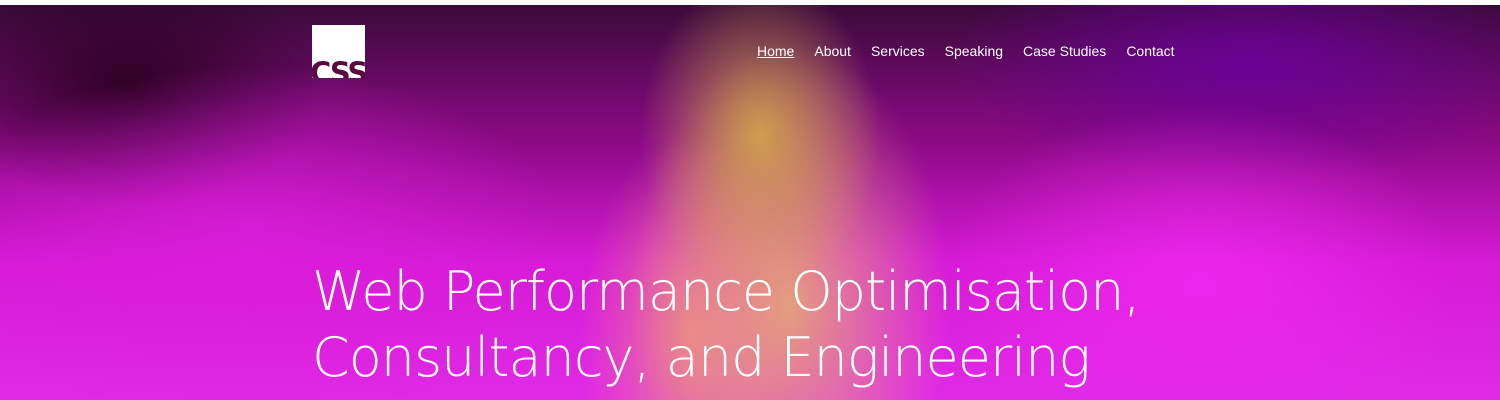 This screenshot has width=1500, height=400. Describe the element at coordinates (338, 67) in the screenshot. I see `logo-text: CSS` at that location.